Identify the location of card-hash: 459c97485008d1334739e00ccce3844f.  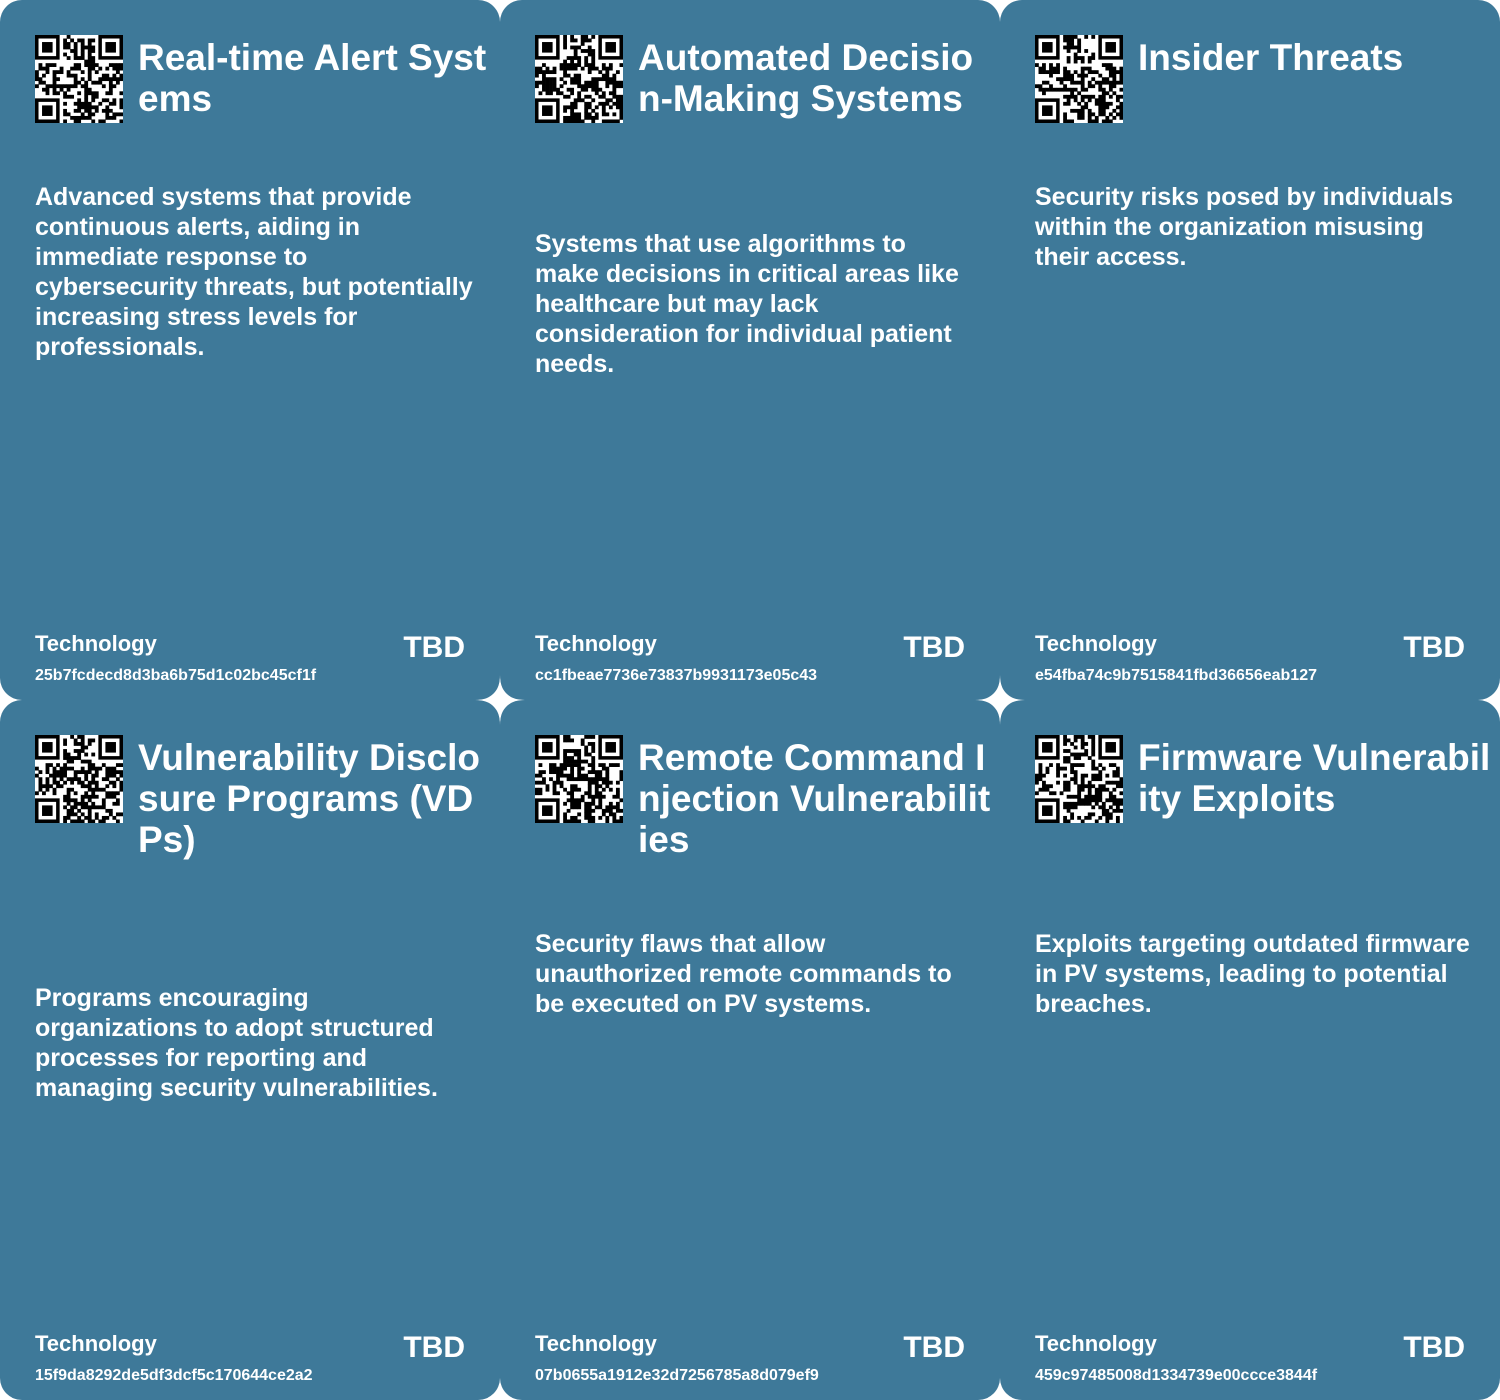
(1176, 1375).